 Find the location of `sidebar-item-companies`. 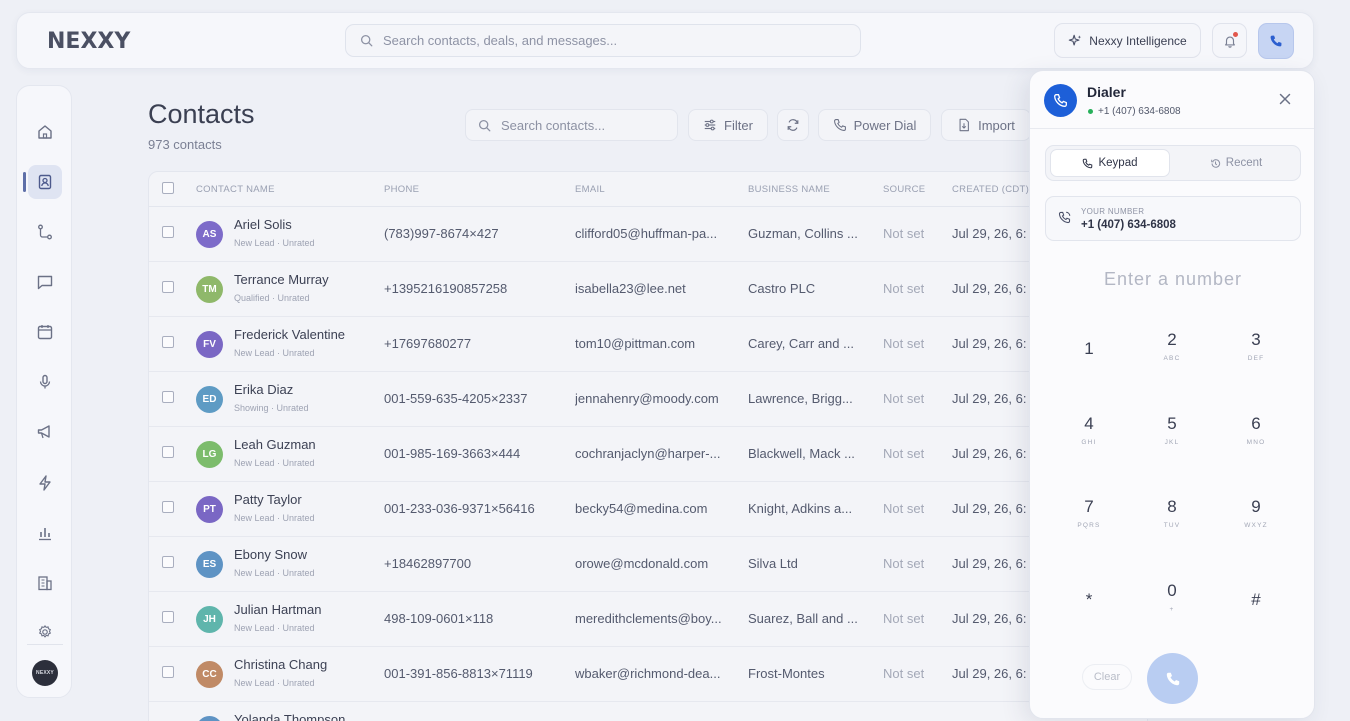

sidebar-item-companies is located at coordinates (45, 583).